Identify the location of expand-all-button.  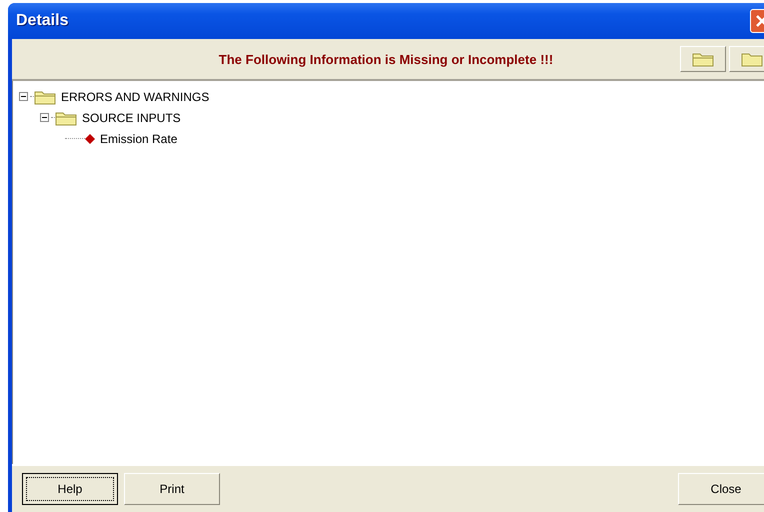
(703, 59).